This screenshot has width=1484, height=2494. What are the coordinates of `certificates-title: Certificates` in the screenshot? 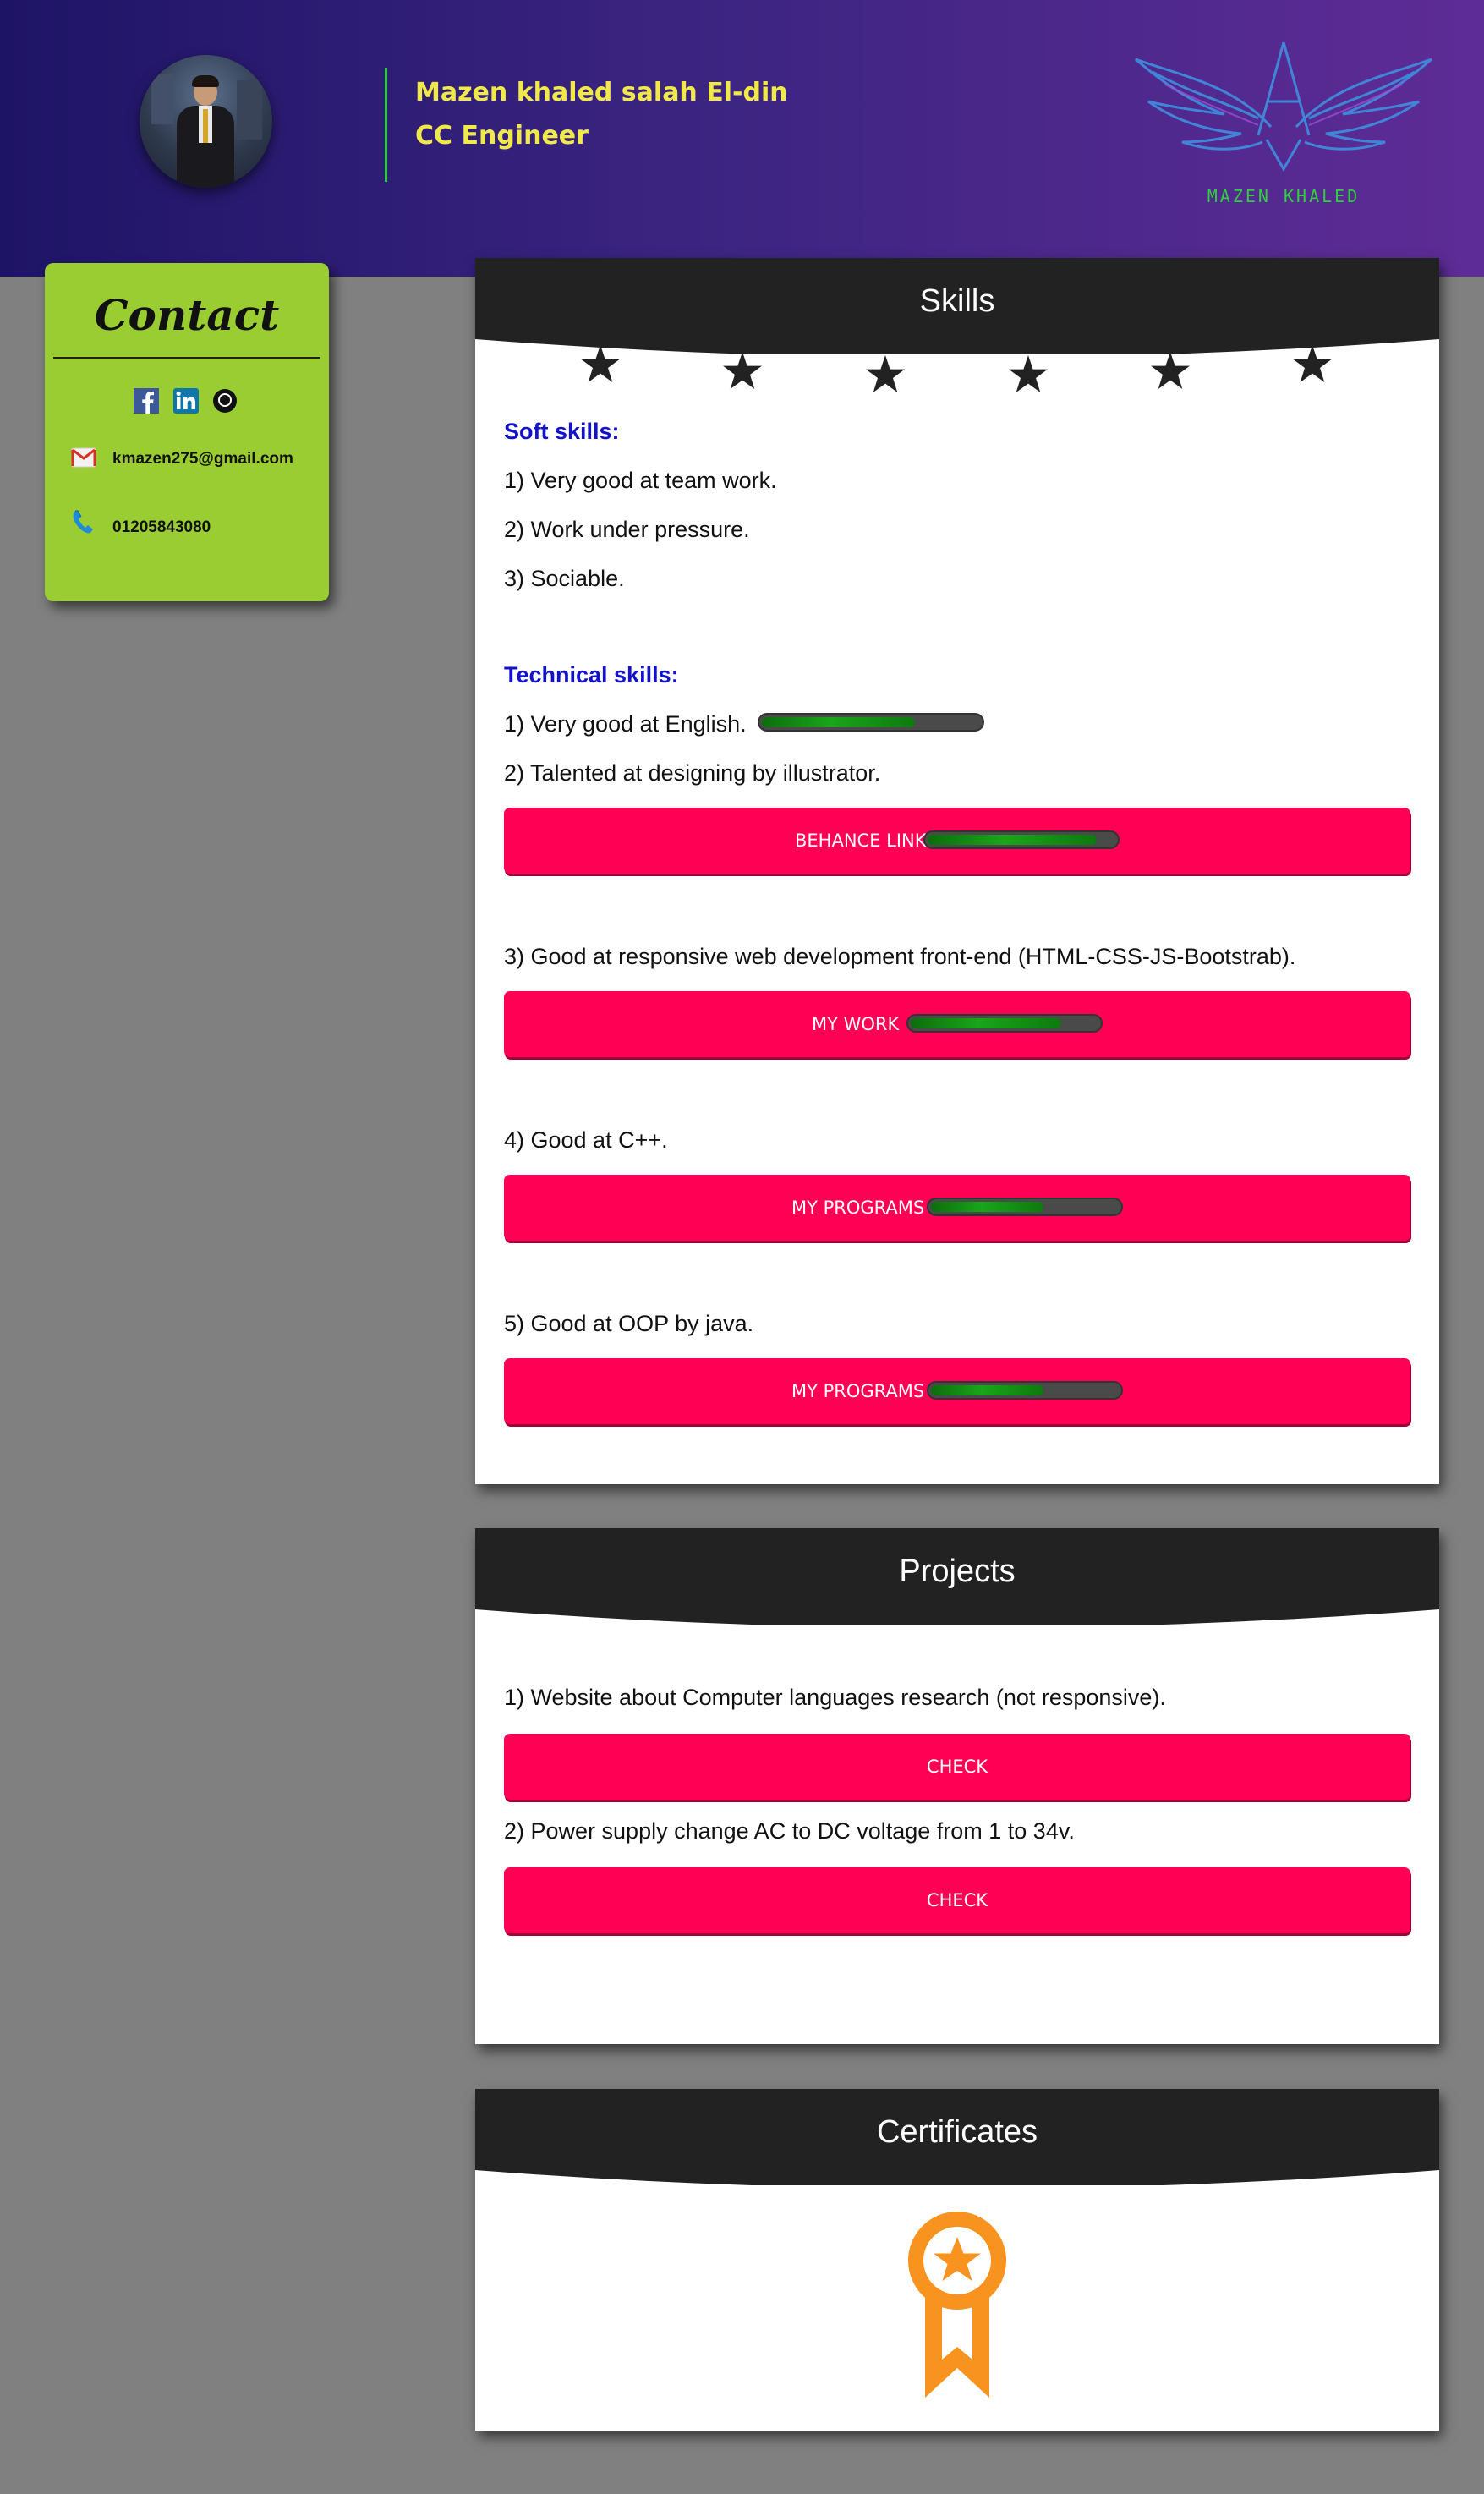 It's located at (957, 2132).